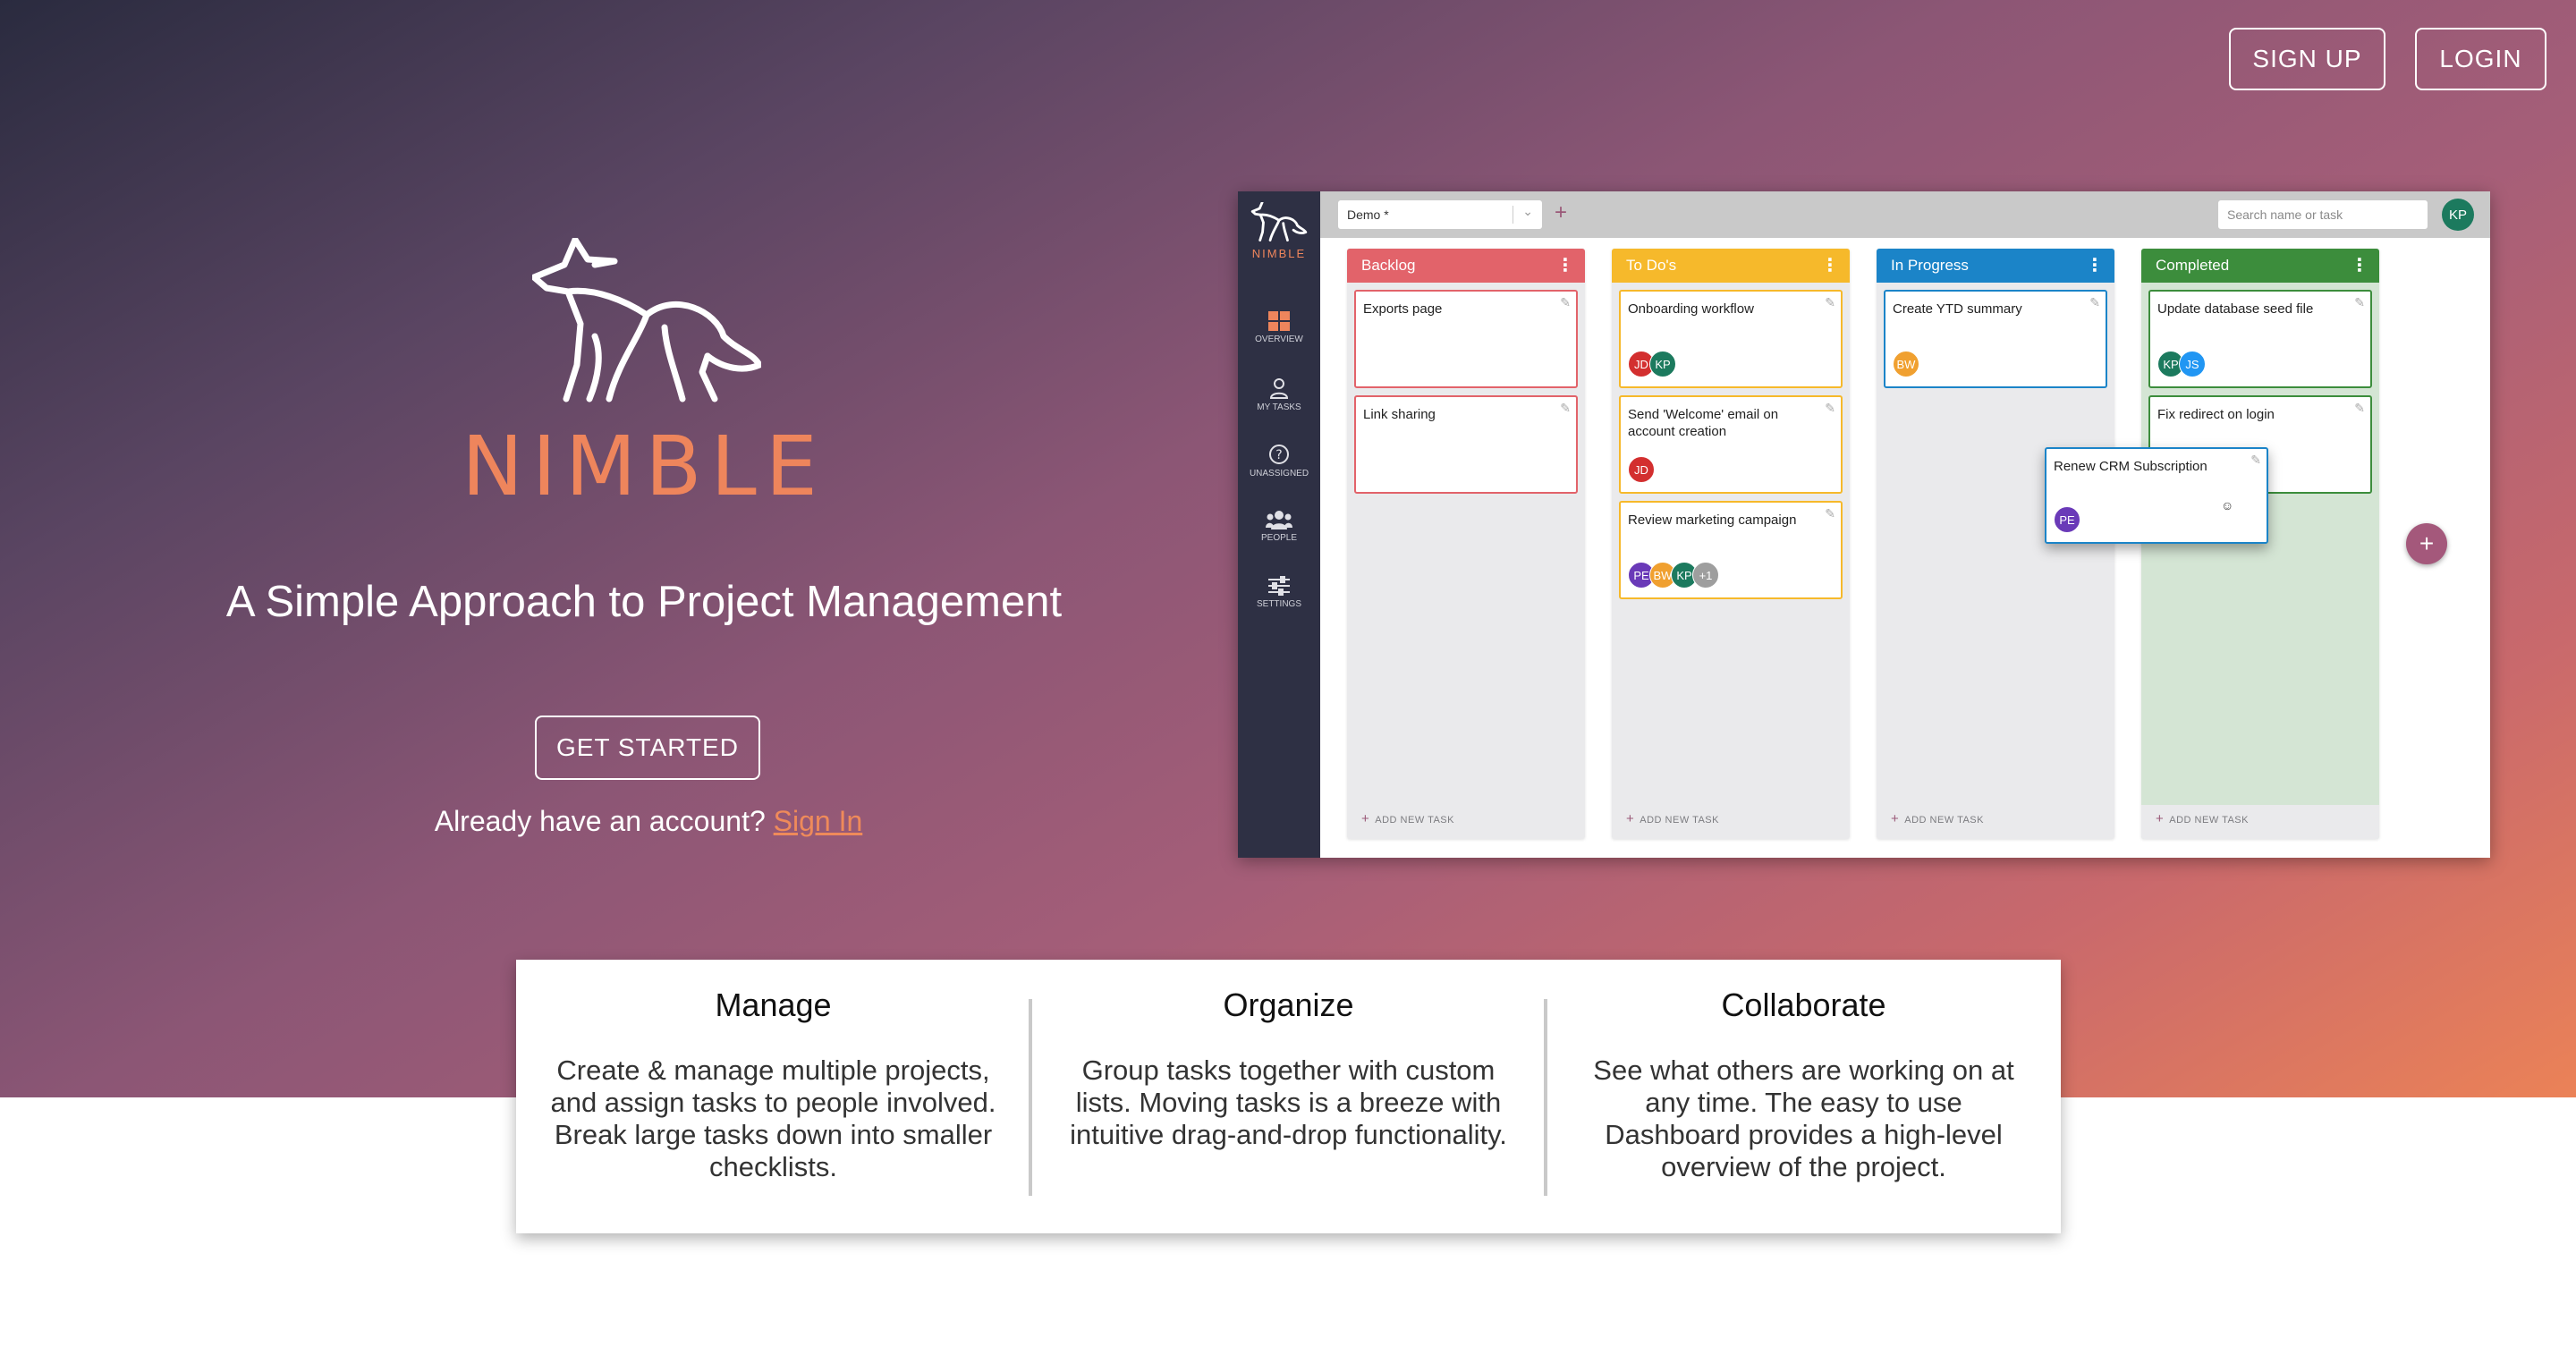  I want to click on card-title: Create YTD summary, so click(1957, 309).